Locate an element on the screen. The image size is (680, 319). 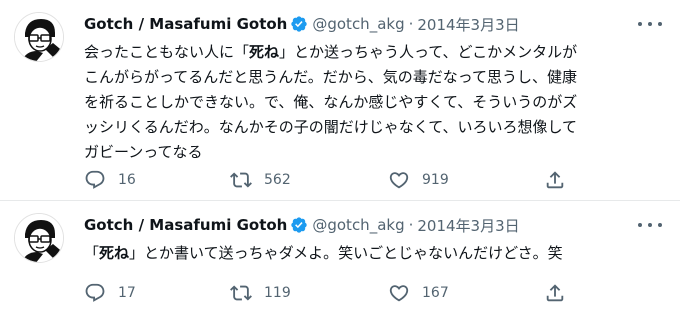
tweet-actions: 16 562 919 is located at coordinates (334, 180).